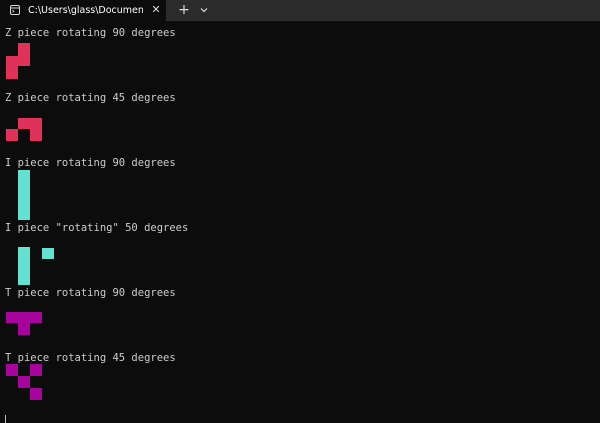  I want to click on close-icon: ✕, so click(156, 10).